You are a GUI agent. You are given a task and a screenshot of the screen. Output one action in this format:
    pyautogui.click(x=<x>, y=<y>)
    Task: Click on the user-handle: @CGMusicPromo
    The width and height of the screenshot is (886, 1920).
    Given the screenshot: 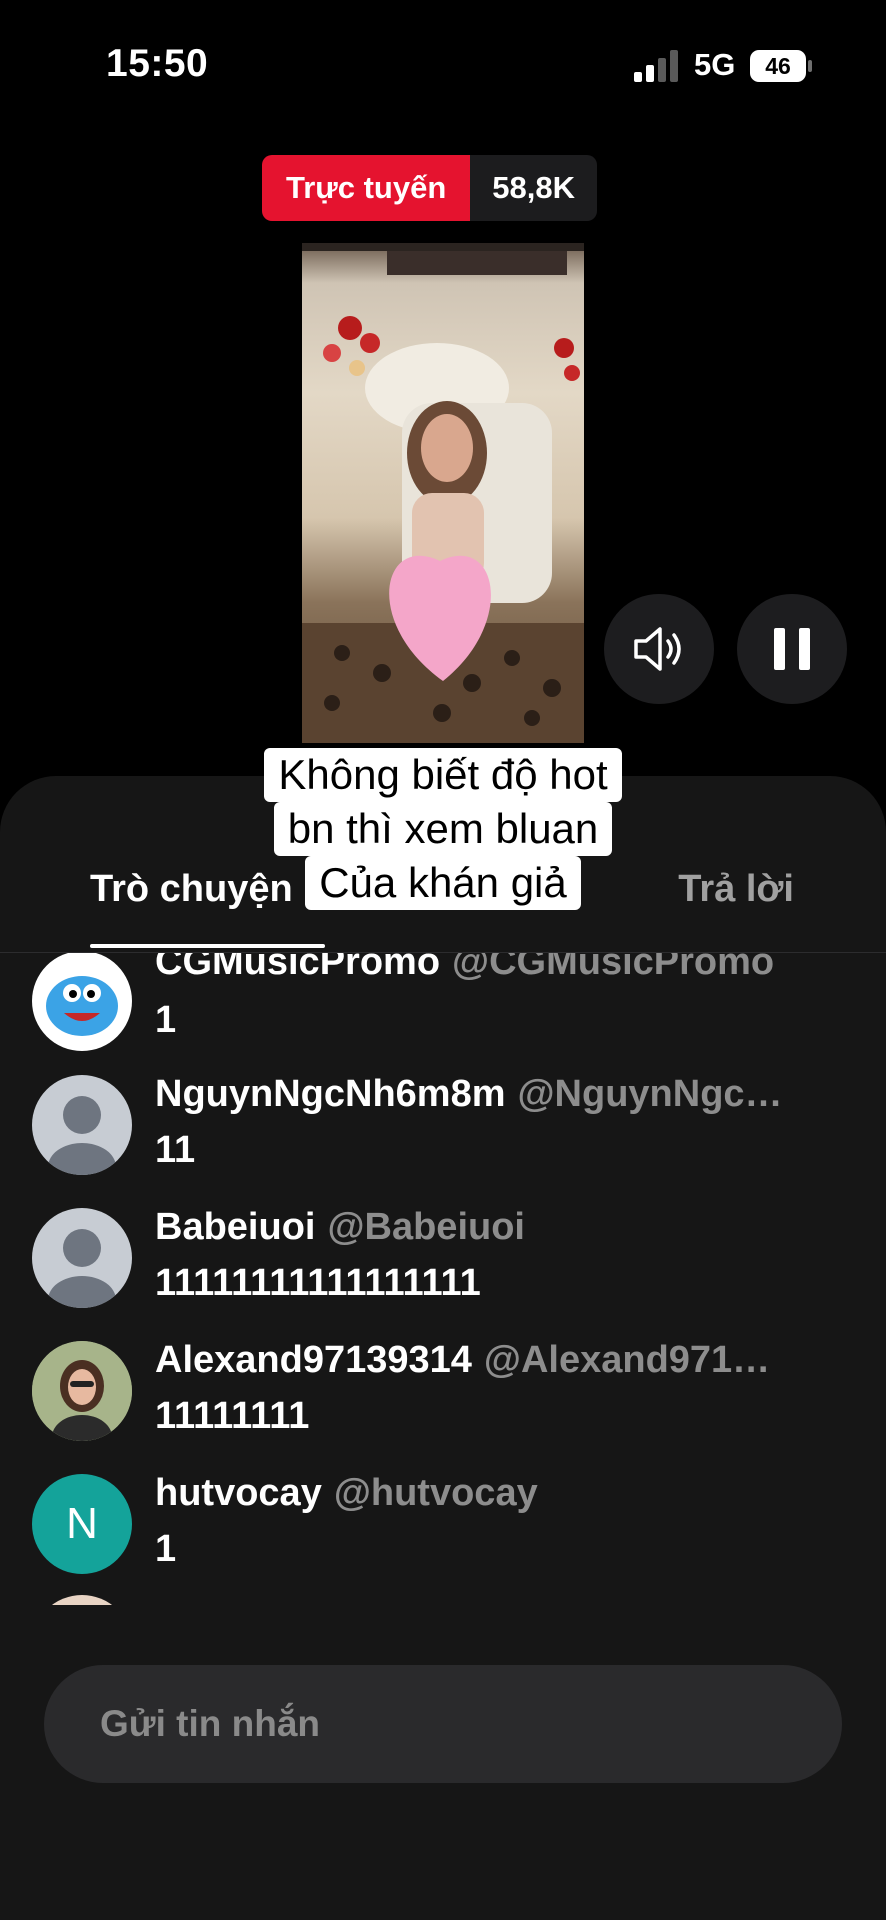 What is the action you would take?
    pyautogui.click(x=613, y=968)
    